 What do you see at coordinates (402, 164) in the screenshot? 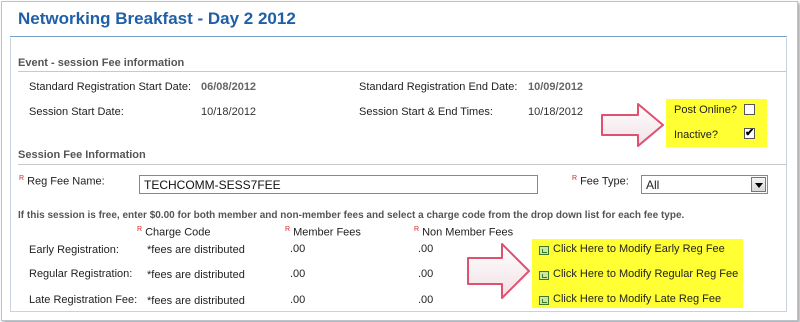
I see `fee-section-divider` at bounding box center [402, 164].